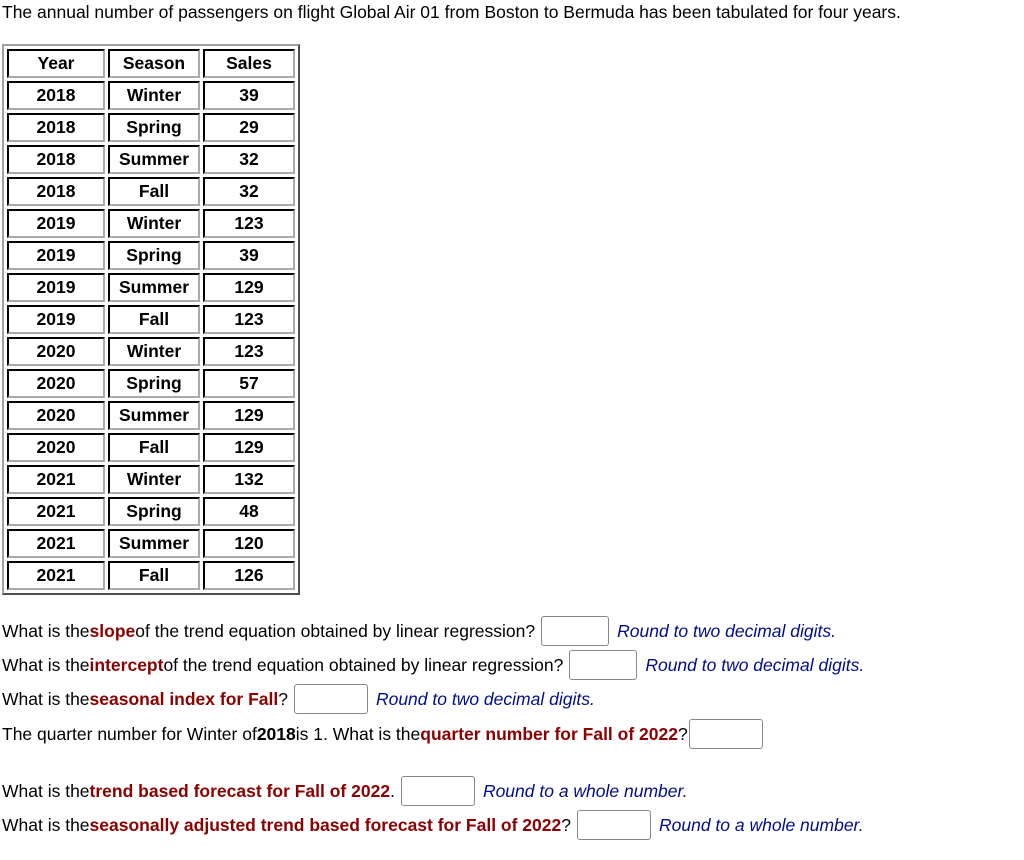 Image resolution: width=1024 pixels, height=860 pixels. Describe the element at coordinates (330, 699) in the screenshot. I see `seasonal-index-input` at that location.